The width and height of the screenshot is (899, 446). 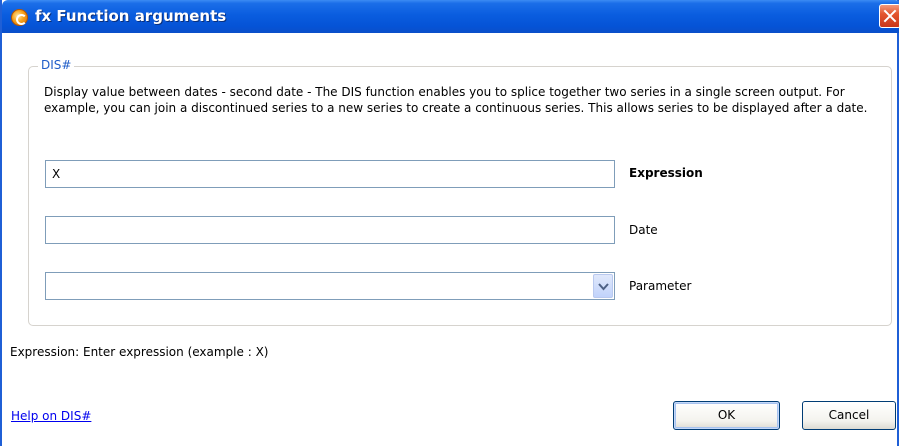 What do you see at coordinates (450, 16) in the screenshot?
I see `title-bar: fx Function arguments` at bounding box center [450, 16].